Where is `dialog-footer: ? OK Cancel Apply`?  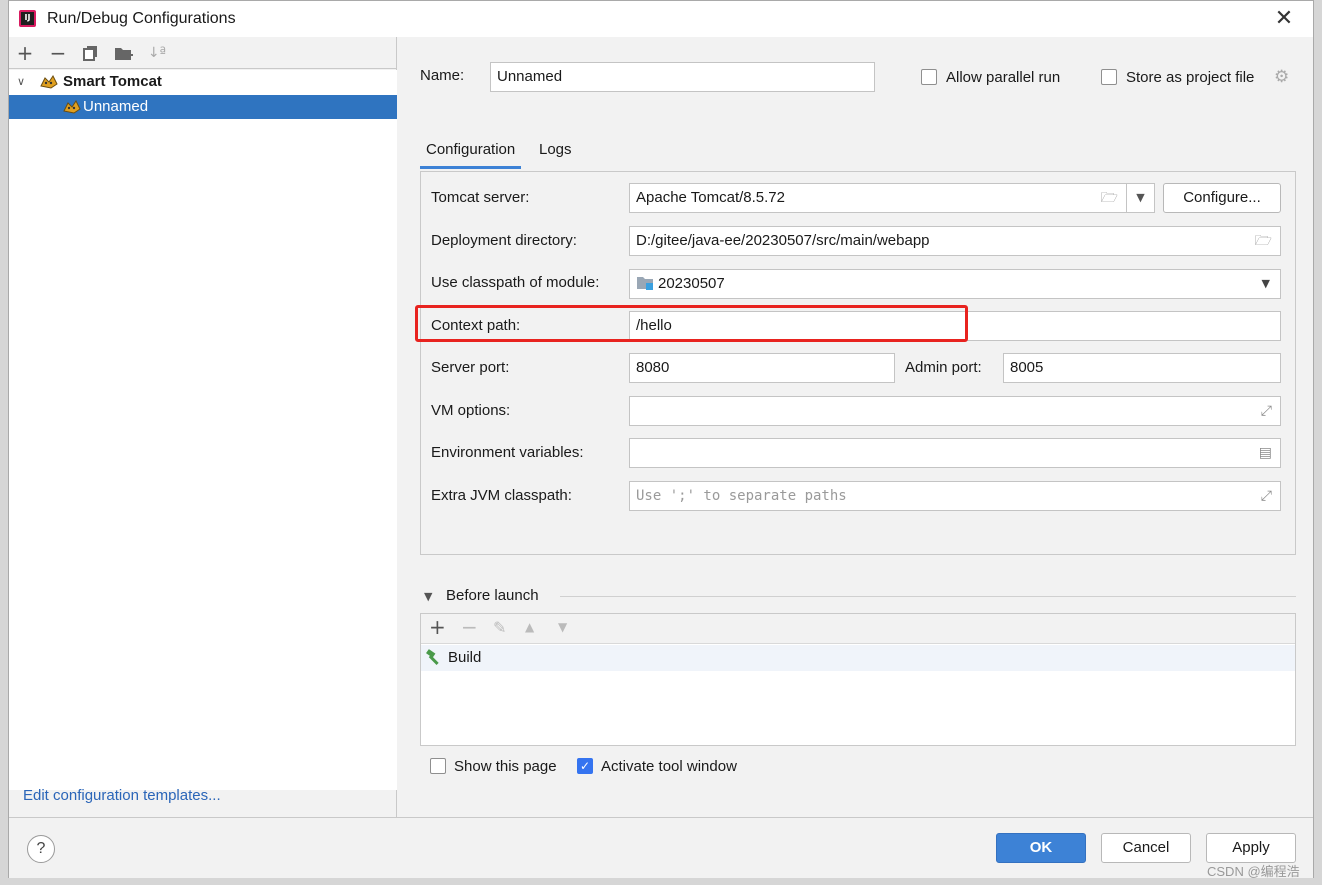
dialog-footer: ? OK Cancel Apply is located at coordinates (661, 847).